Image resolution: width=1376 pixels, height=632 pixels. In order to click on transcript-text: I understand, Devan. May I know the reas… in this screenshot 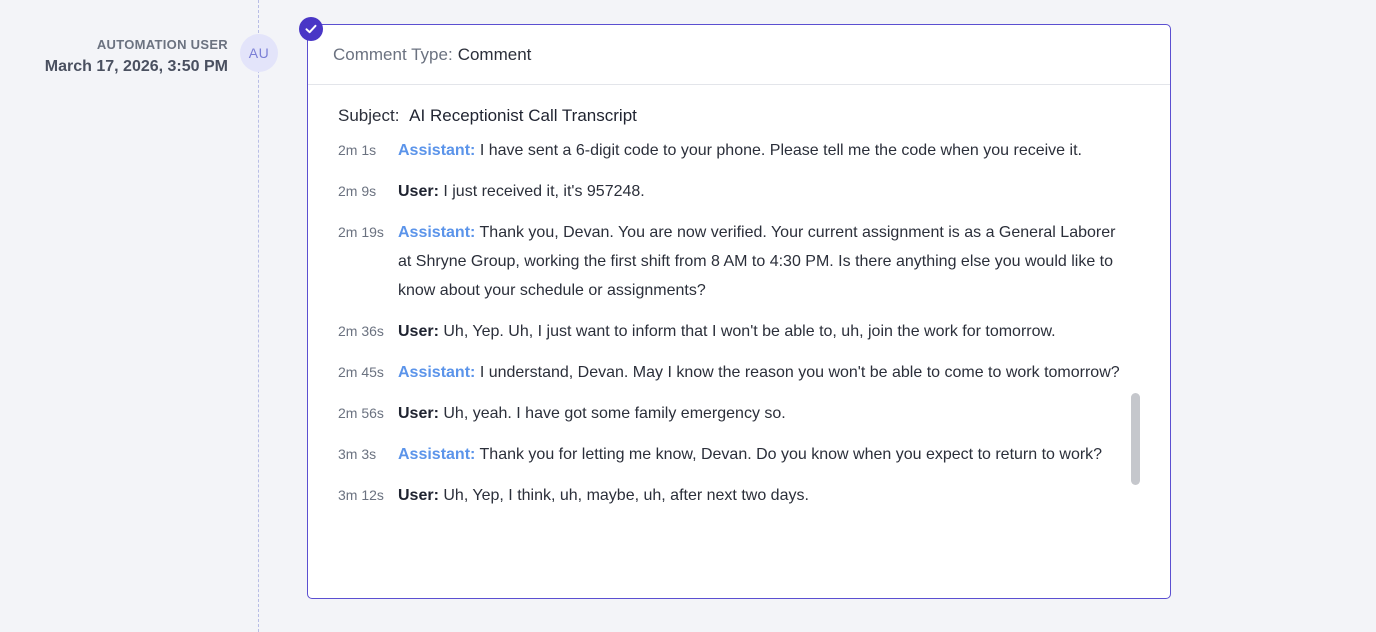, I will do `click(799, 372)`.